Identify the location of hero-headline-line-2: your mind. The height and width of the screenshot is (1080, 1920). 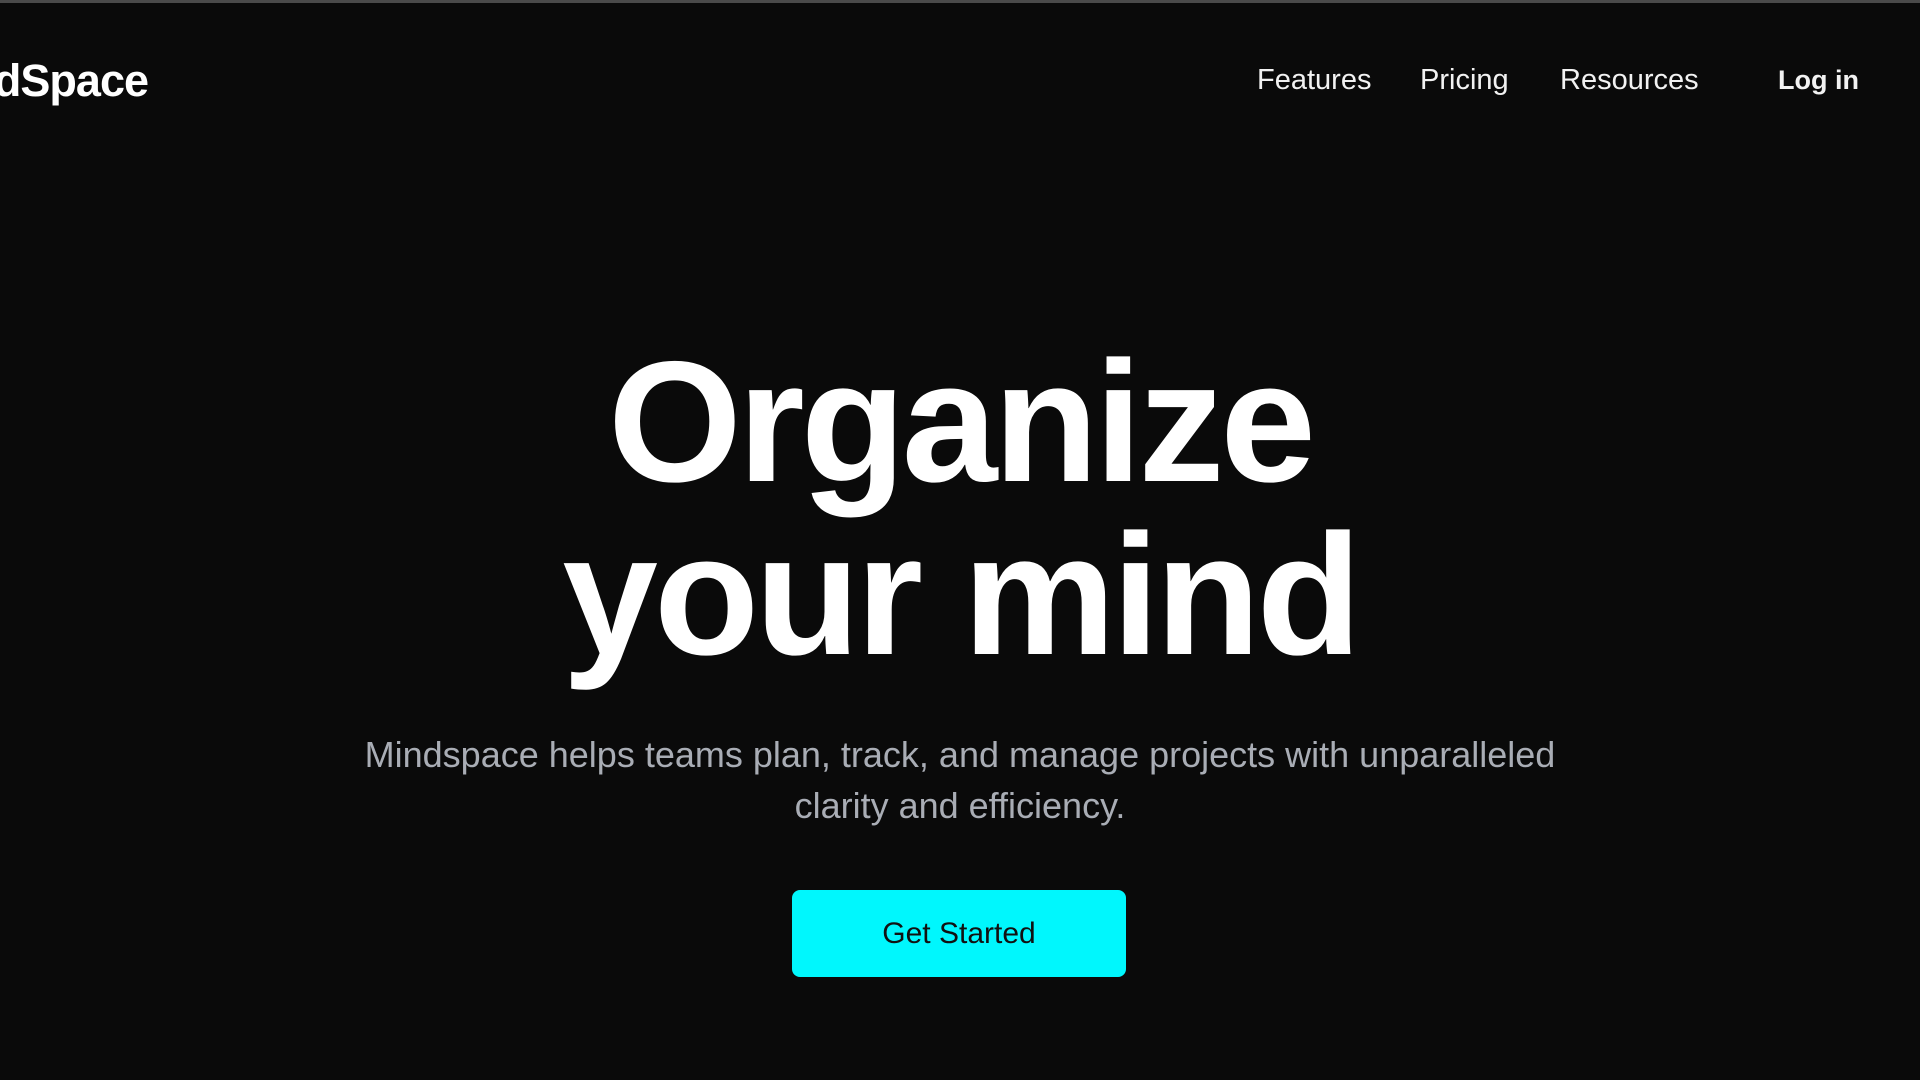
(961, 595).